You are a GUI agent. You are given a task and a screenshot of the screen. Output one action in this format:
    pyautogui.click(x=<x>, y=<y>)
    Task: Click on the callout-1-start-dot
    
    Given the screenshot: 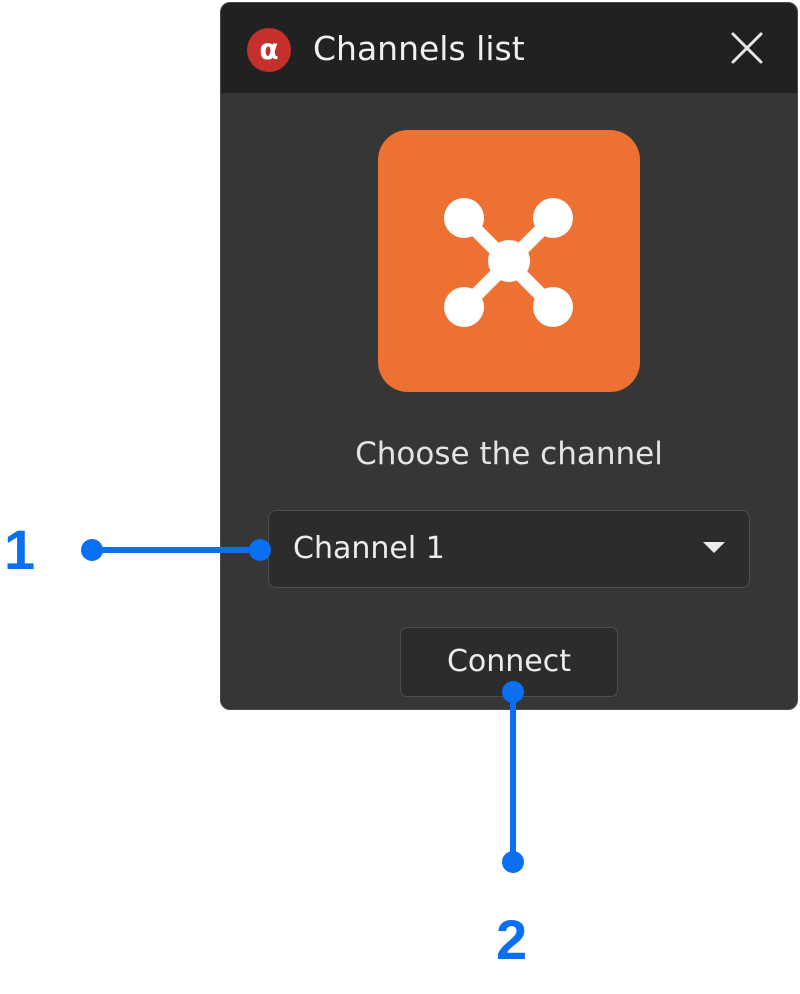 What is the action you would take?
    pyautogui.click(x=92, y=550)
    